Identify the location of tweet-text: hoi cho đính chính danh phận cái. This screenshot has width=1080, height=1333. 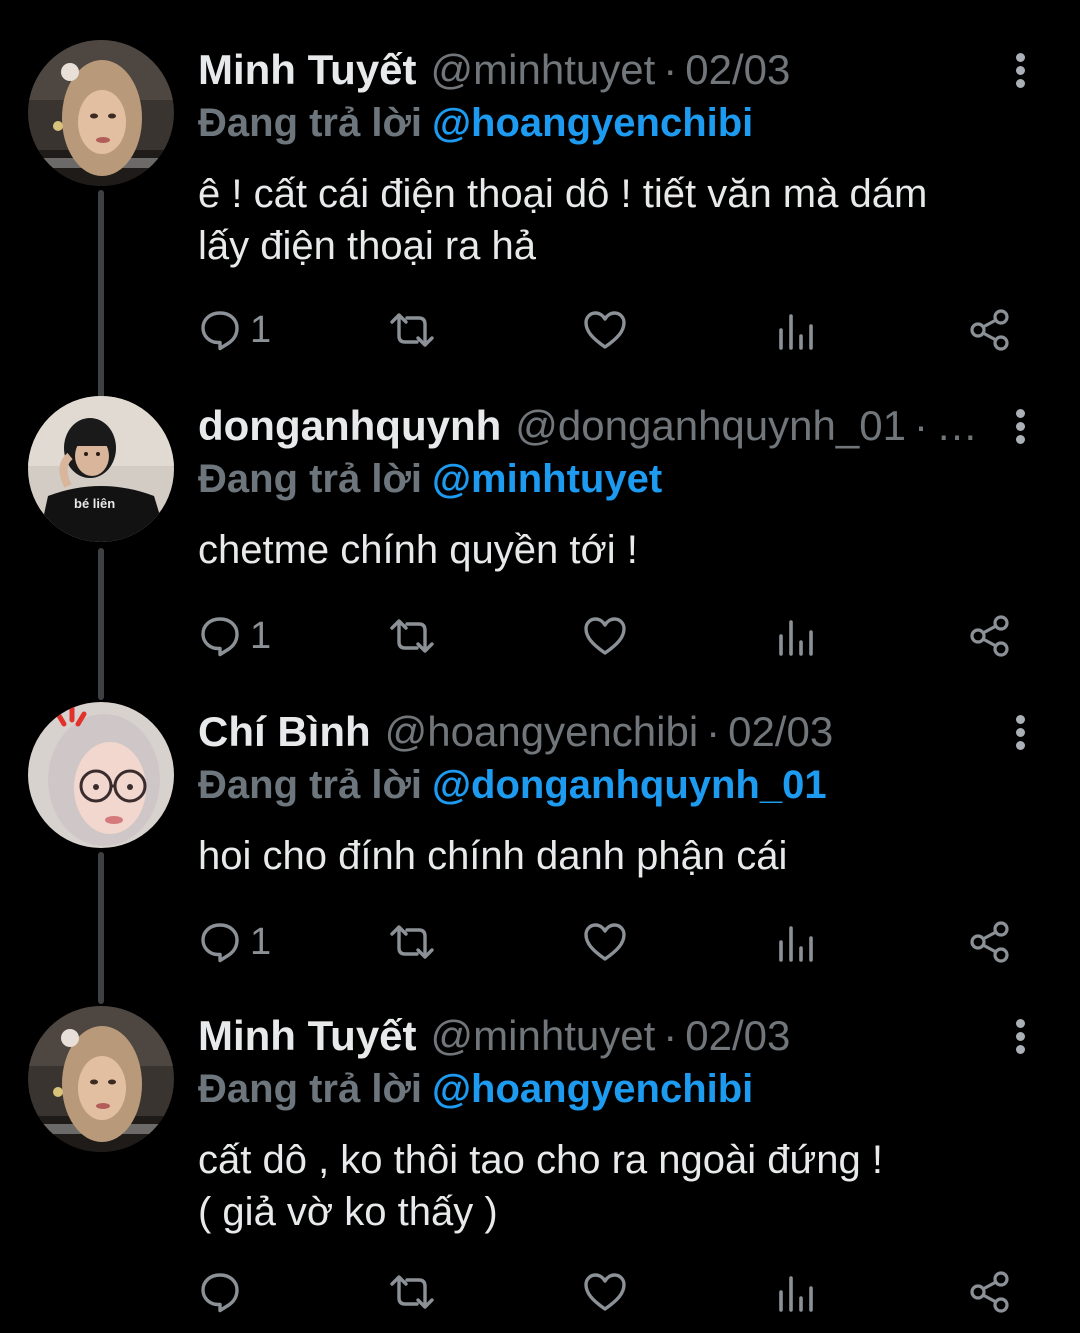
(623, 856).